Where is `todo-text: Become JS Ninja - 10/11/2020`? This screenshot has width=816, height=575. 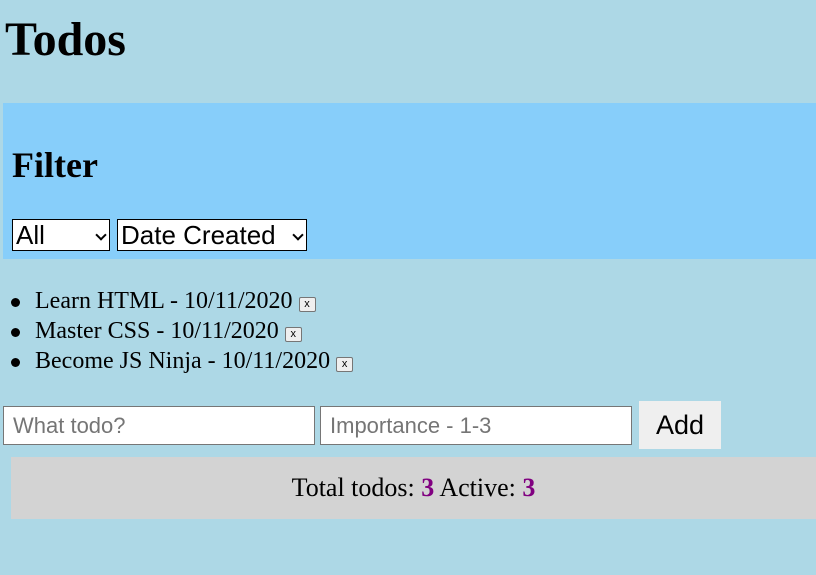 todo-text: Become JS Ninja - 10/11/2020 is located at coordinates (183, 361).